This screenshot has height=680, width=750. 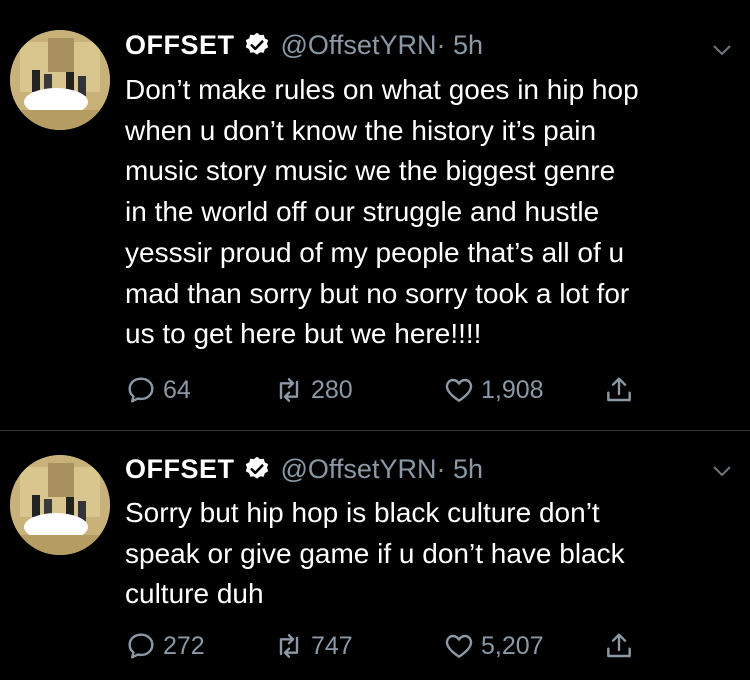 What do you see at coordinates (257, 469) in the screenshot?
I see `verified-badge-icon` at bounding box center [257, 469].